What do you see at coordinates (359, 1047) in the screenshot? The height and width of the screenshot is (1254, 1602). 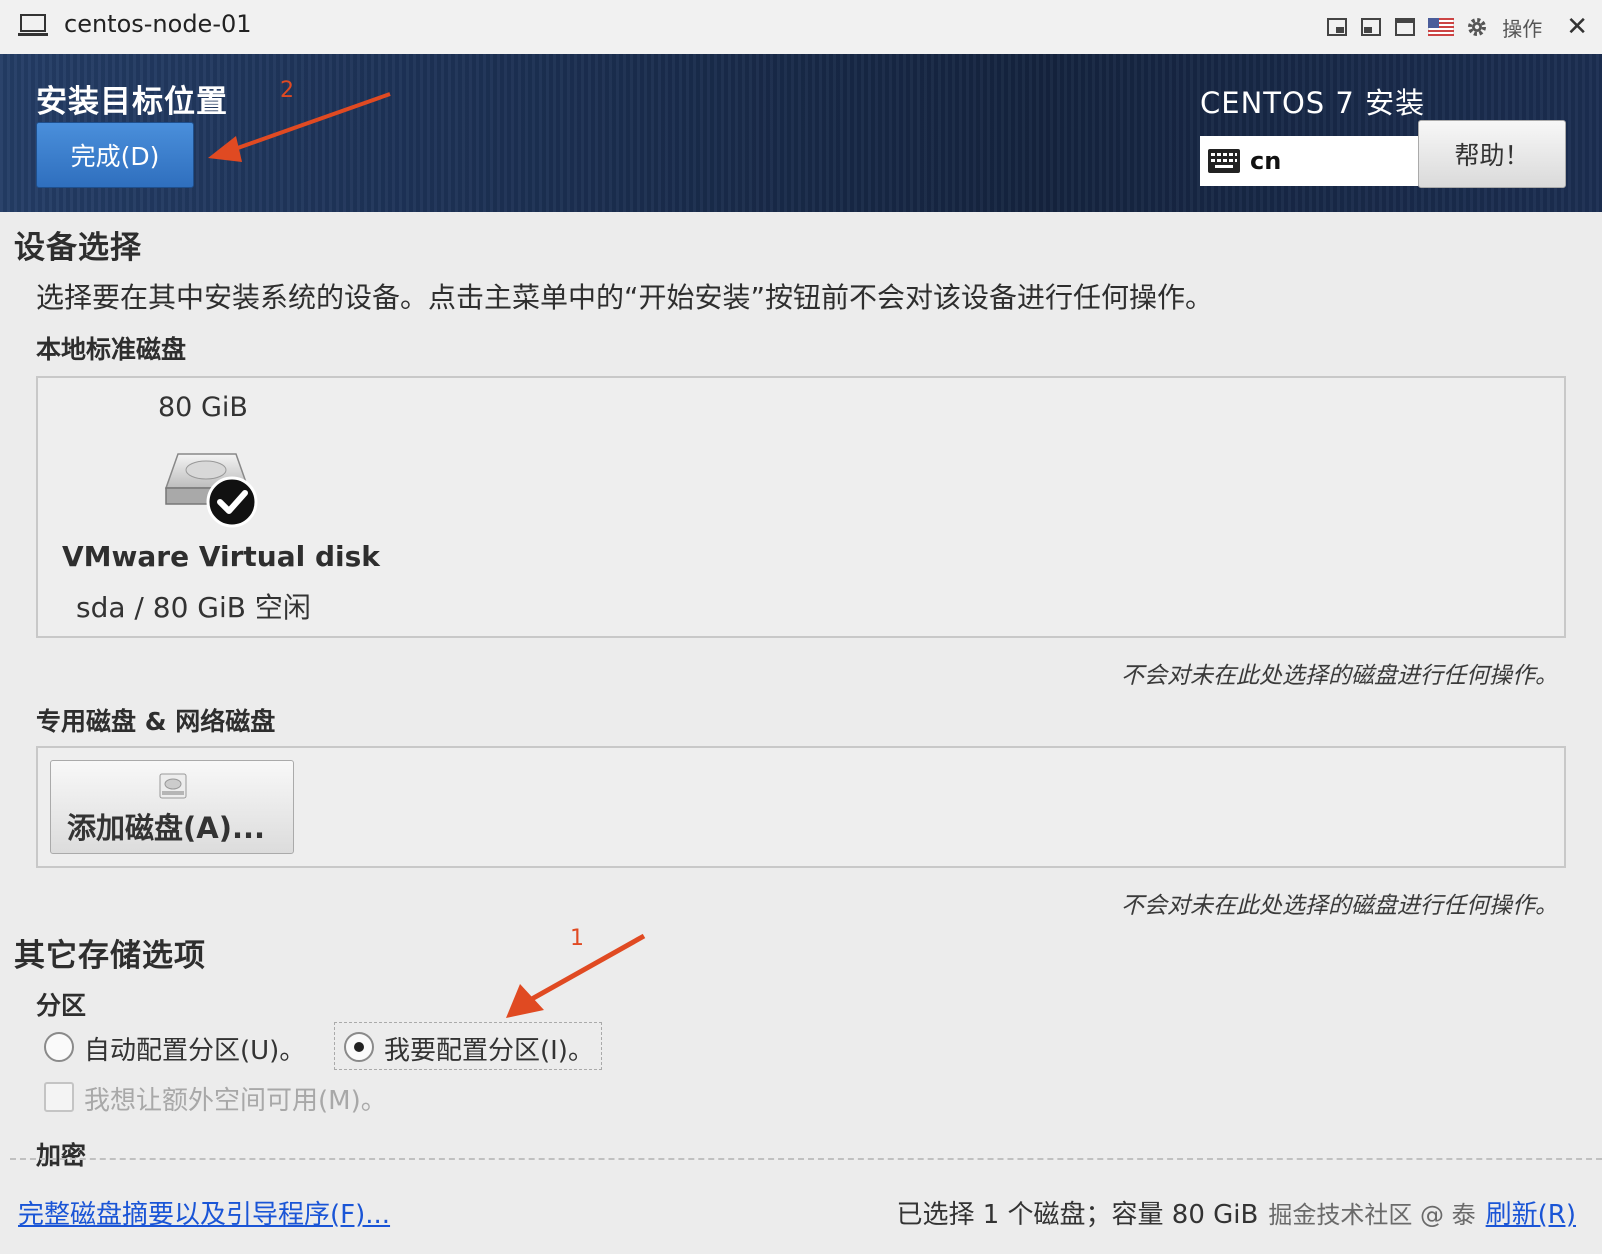 I see `manual-partition-radio` at bounding box center [359, 1047].